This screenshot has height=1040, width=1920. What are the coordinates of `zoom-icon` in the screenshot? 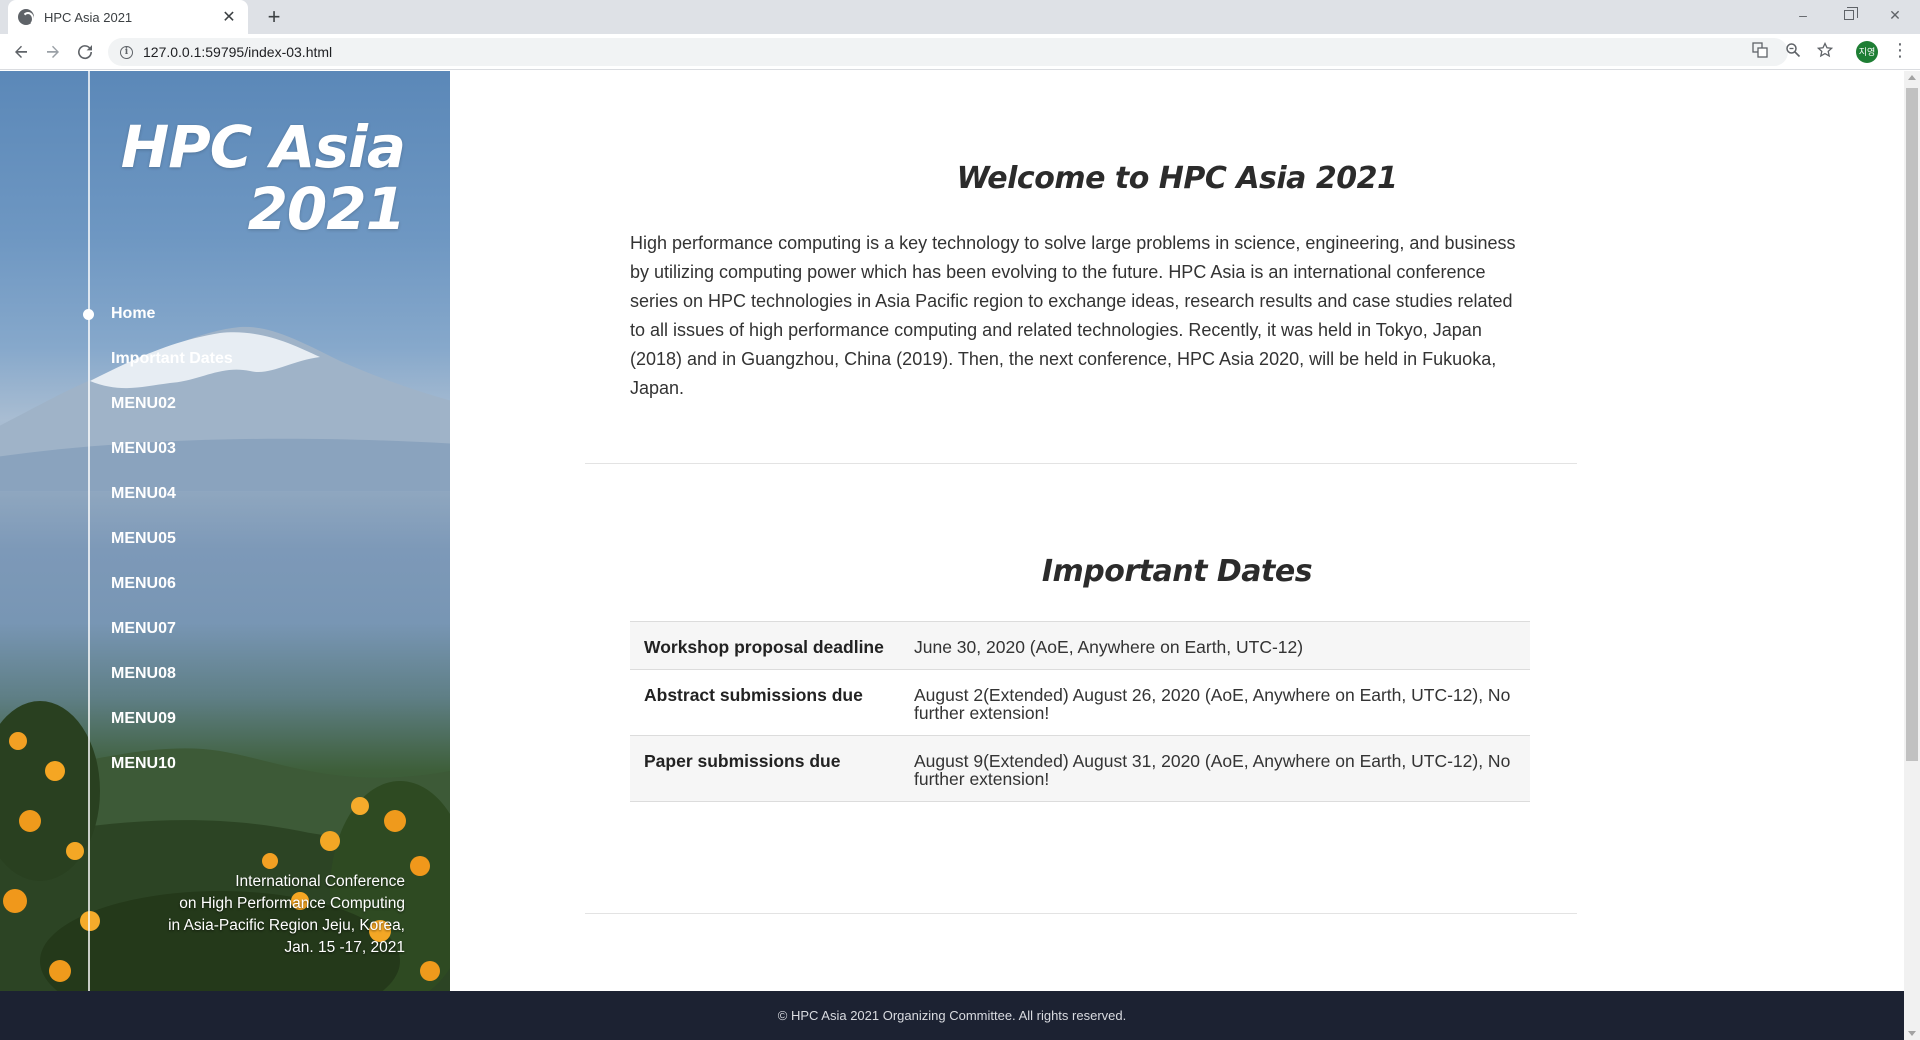 It's located at (1793, 50).